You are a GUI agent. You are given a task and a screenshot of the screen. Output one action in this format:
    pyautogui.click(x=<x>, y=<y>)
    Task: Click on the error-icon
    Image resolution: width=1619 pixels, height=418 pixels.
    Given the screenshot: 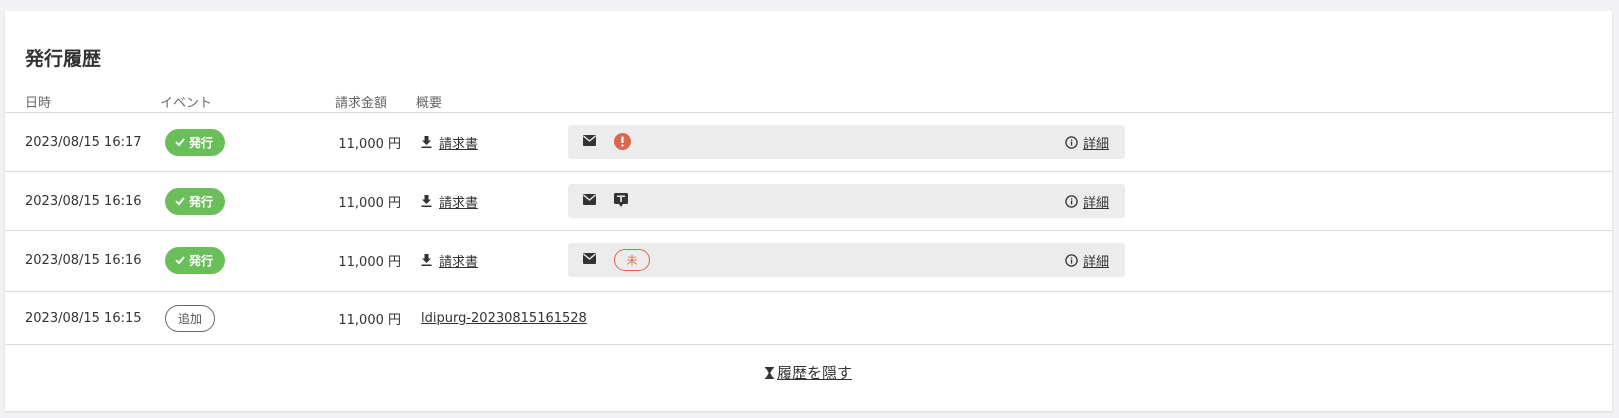 What is the action you would take?
    pyautogui.click(x=622, y=141)
    